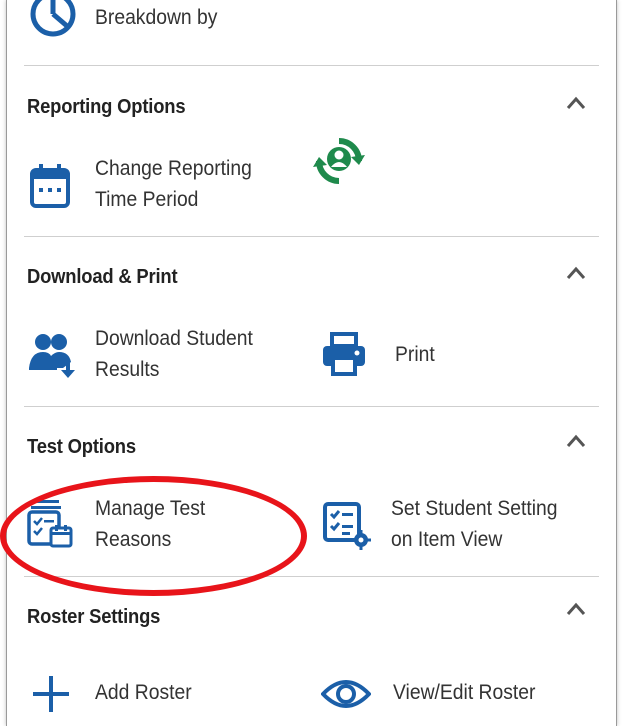 The height and width of the screenshot is (726, 623). I want to click on set-student-setting-label-line2: on Item View, so click(447, 539).